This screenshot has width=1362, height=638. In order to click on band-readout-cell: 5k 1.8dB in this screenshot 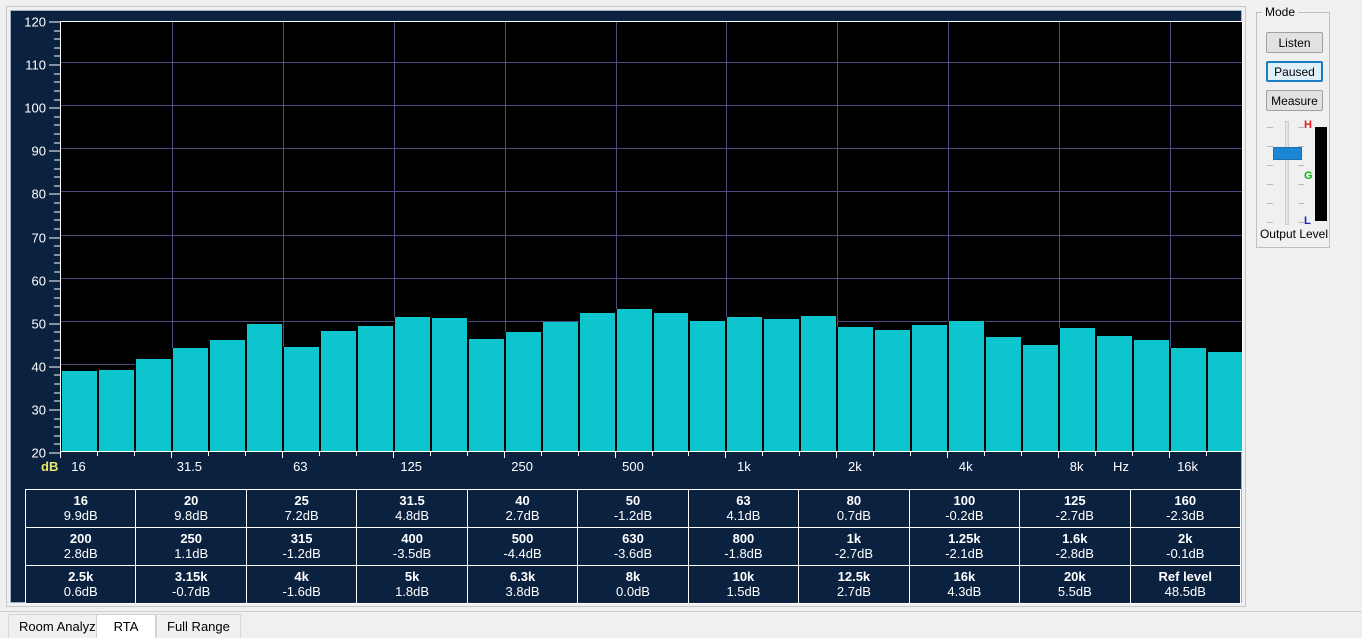, I will do `click(412, 584)`.